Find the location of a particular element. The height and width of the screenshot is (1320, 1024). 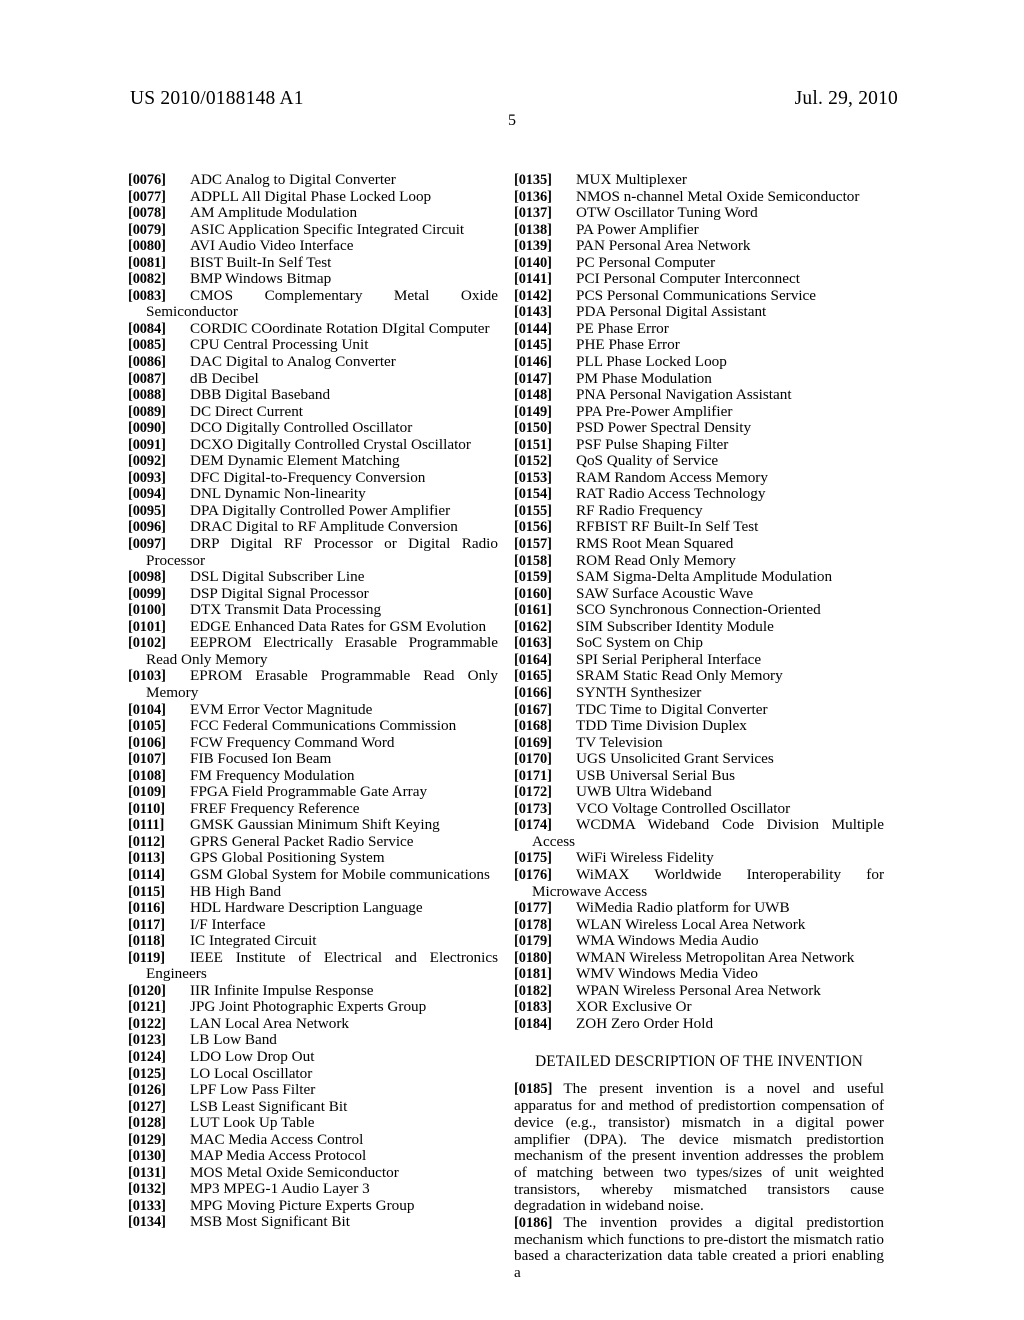

paragraph-number: [0162] is located at coordinates (533, 626).